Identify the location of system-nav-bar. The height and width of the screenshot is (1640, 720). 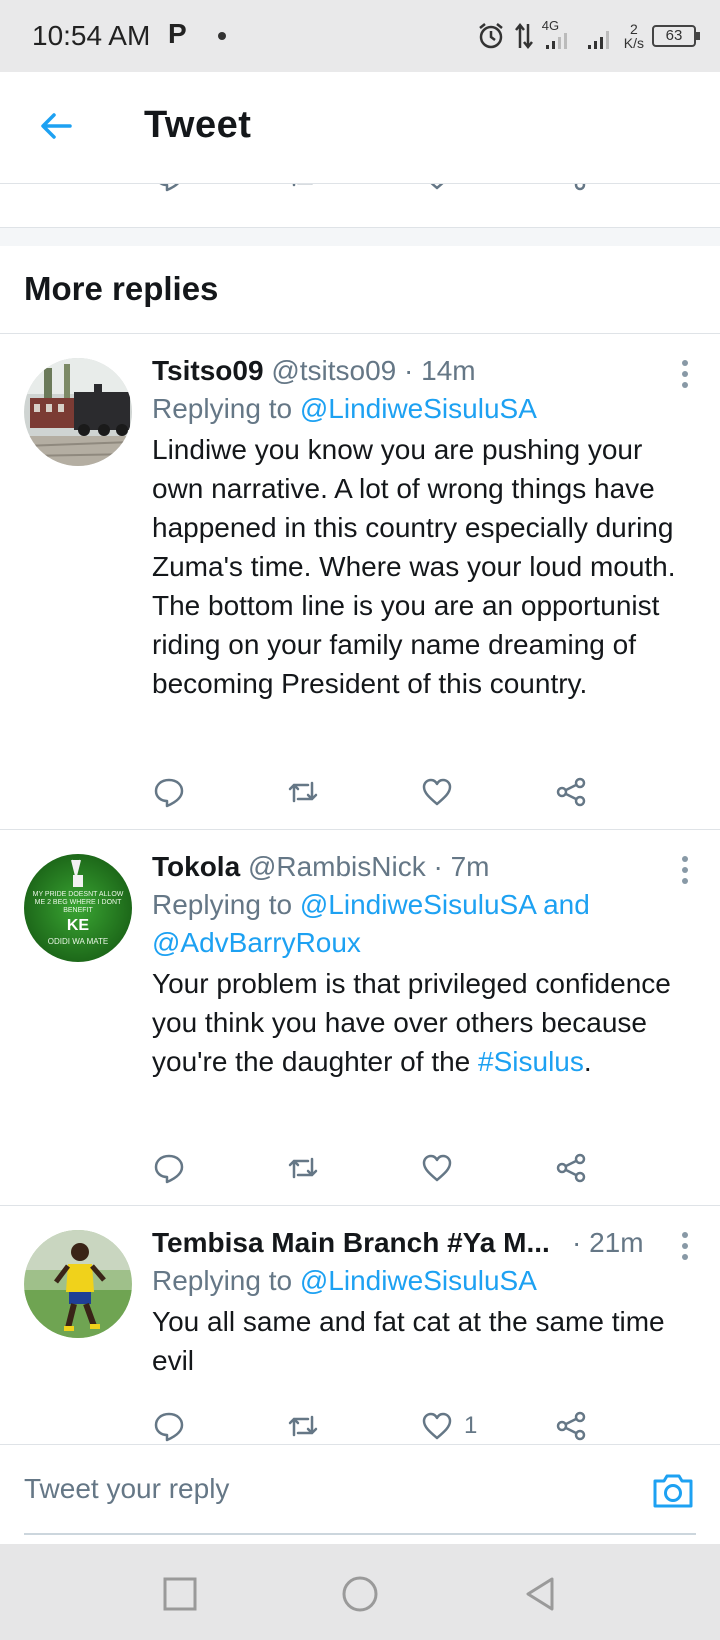
(360, 1592).